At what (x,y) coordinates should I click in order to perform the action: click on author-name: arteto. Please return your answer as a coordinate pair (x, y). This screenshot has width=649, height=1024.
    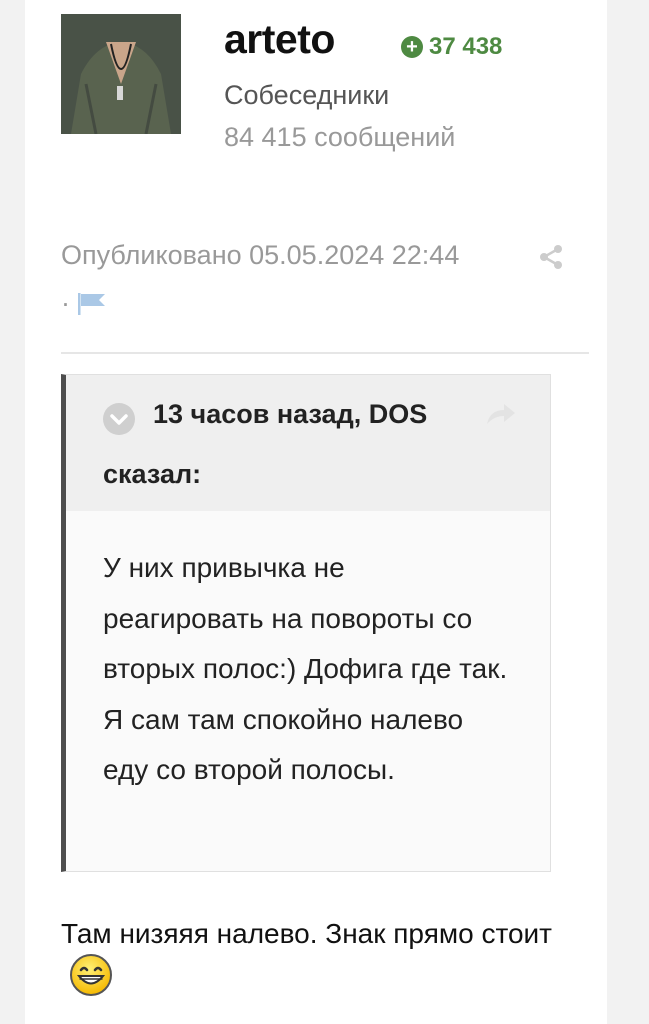
    Looking at the image, I should click on (279, 39).